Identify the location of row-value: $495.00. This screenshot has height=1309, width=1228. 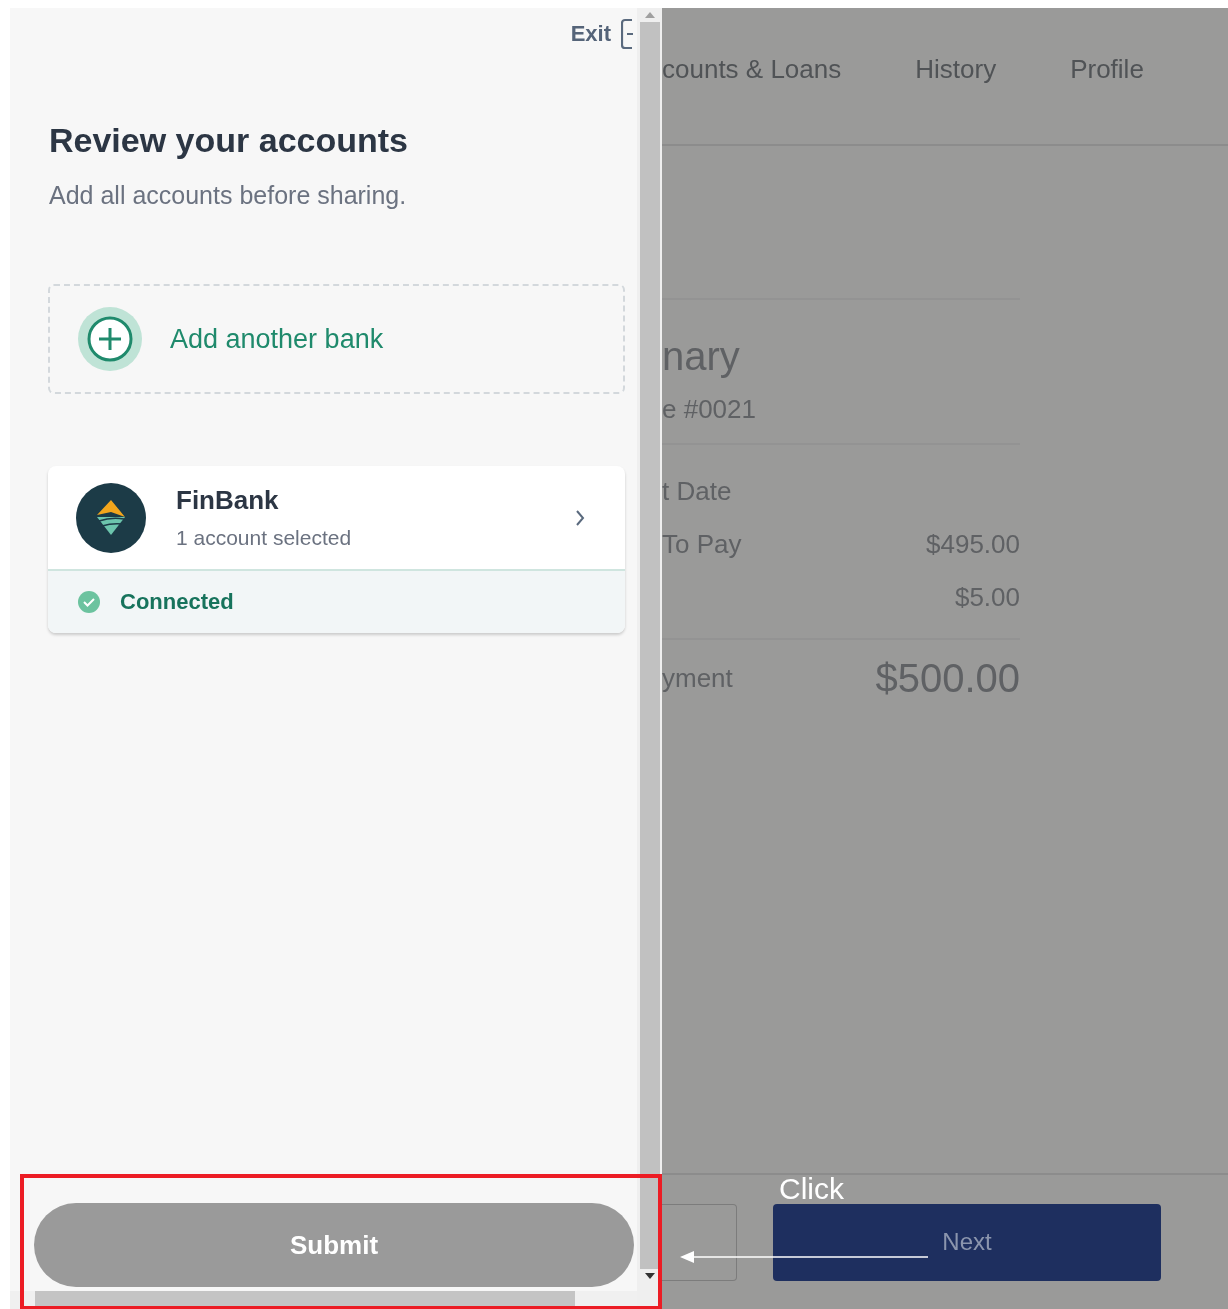
(973, 544).